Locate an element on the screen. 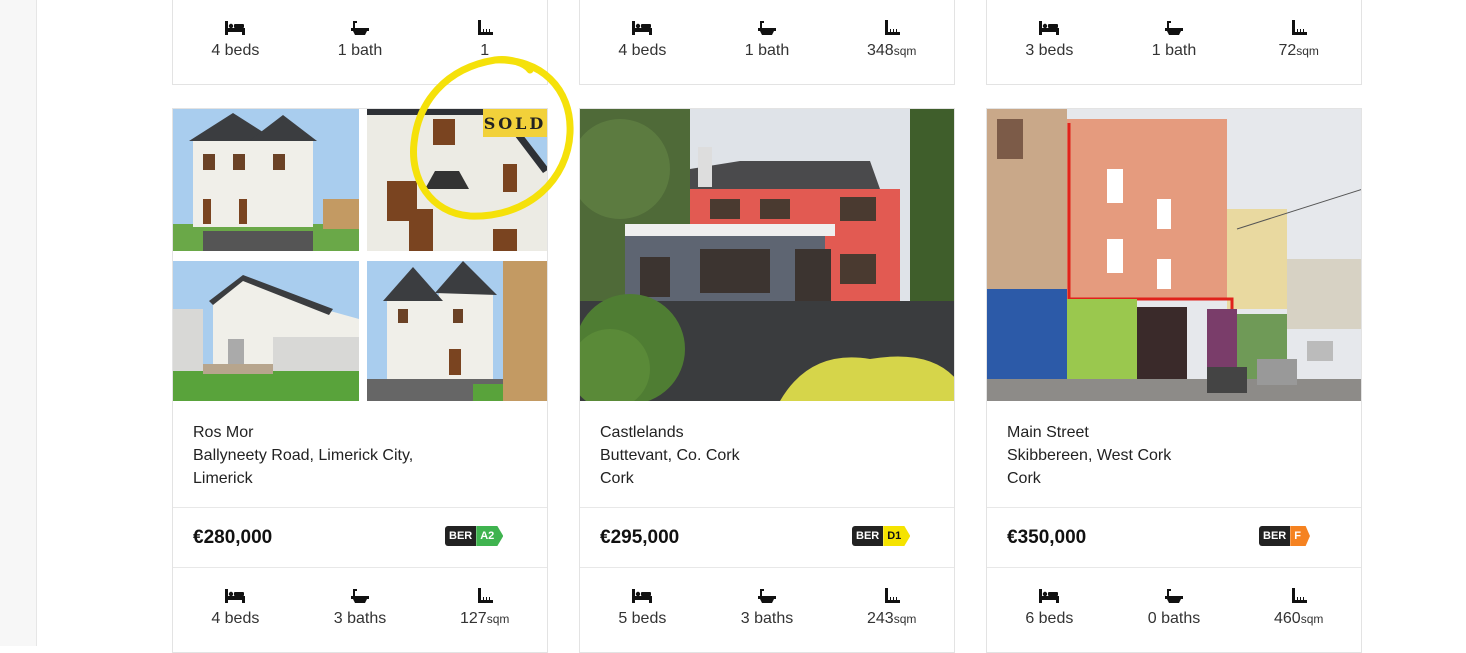 Image resolution: width=1466 pixels, height=653 pixels. stats-row: 6 beds 0 baths 460sqm is located at coordinates (1174, 608).